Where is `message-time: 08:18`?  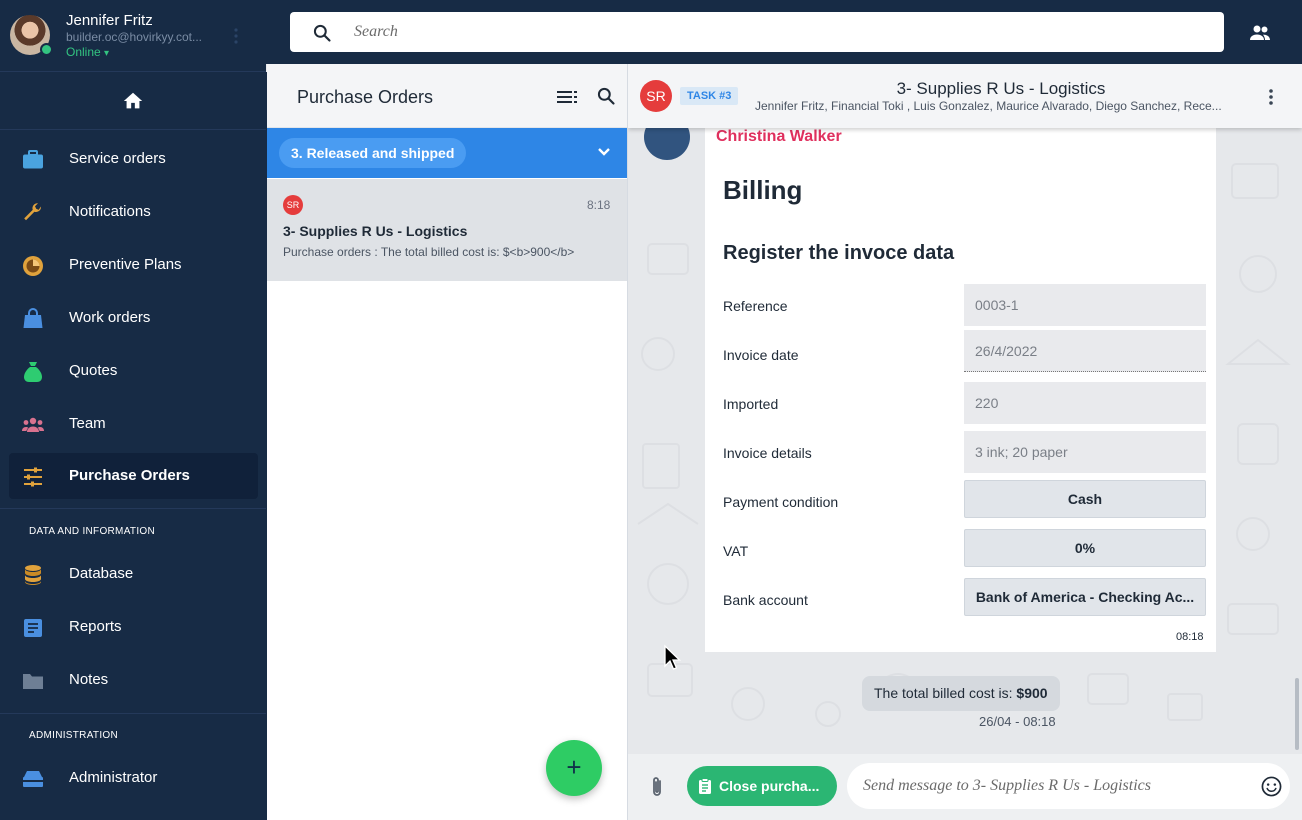
message-time: 08:18 is located at coordinates (1190, 637).